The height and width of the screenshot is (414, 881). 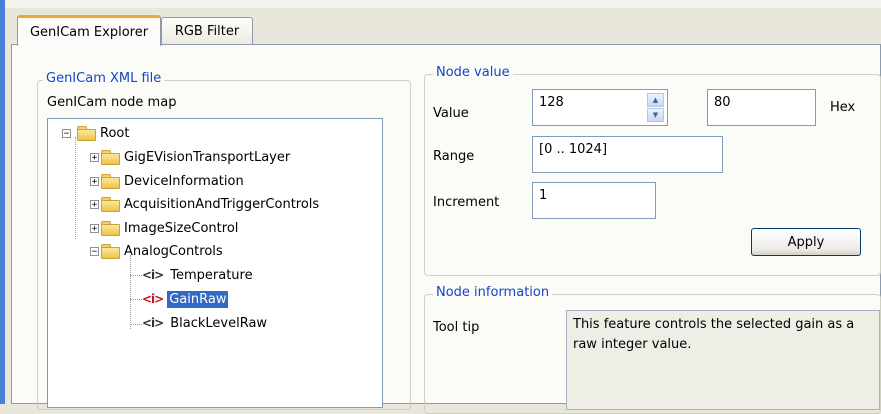 I want to click on tree-node-label: GainRaw, so click(x=198, y=299).